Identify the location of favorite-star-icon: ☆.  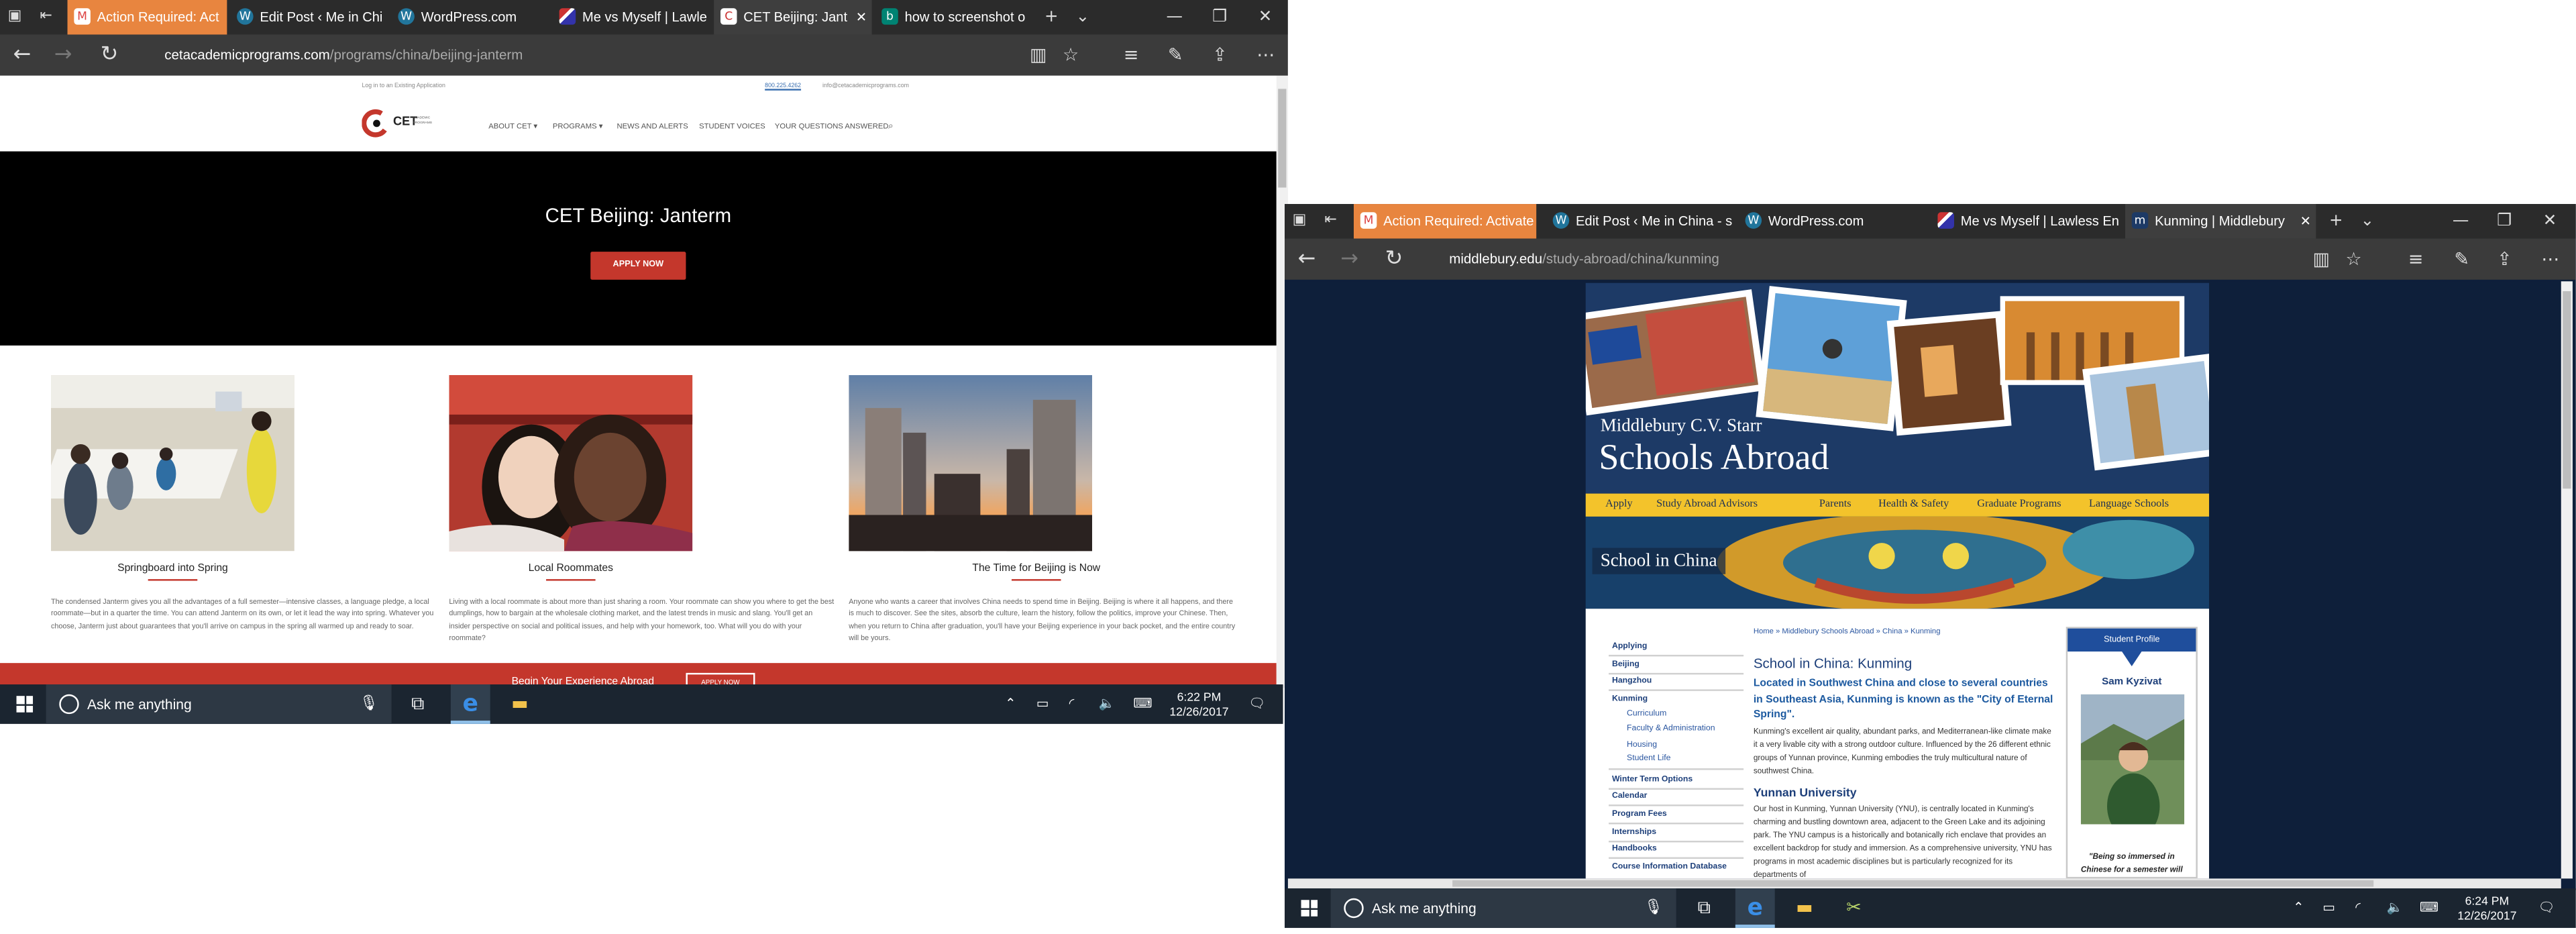
(1071, 55).